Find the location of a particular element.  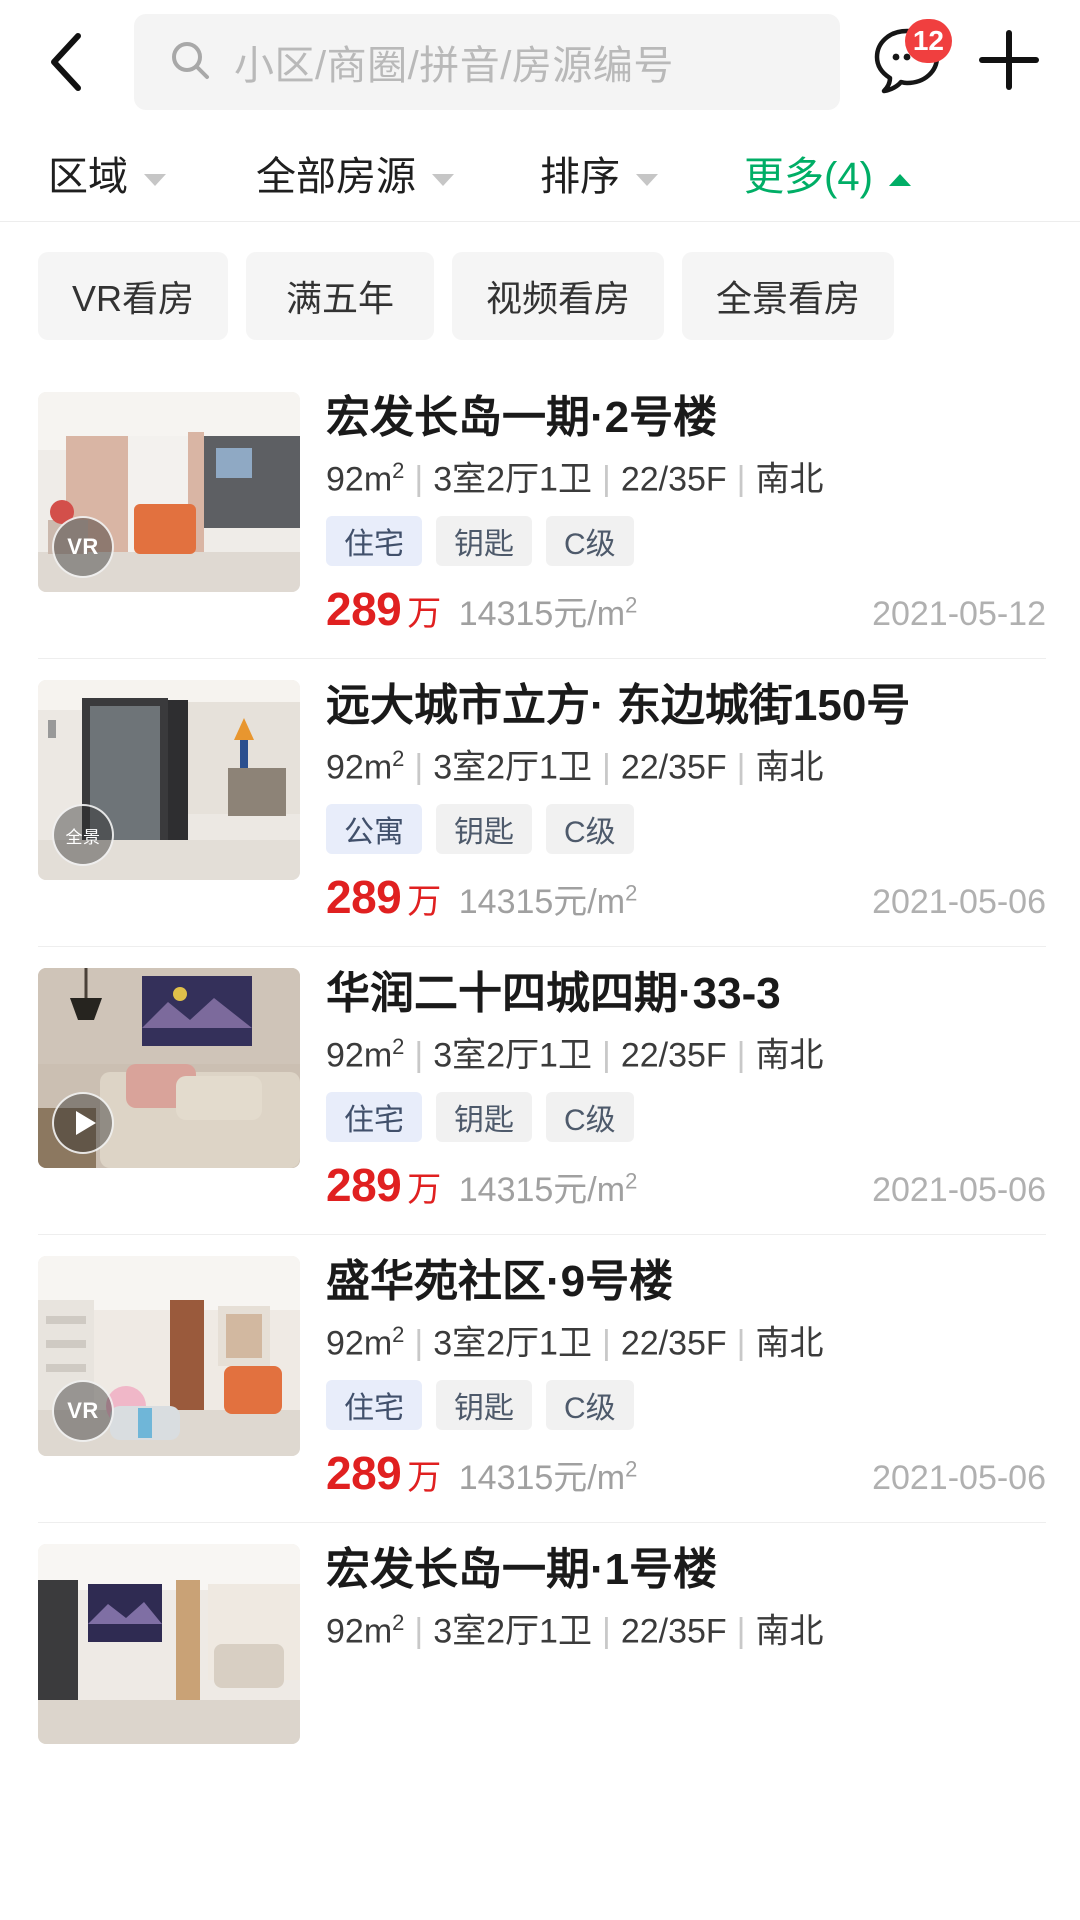

chip-video: 视频看房 is located at coordinates (558, 296).